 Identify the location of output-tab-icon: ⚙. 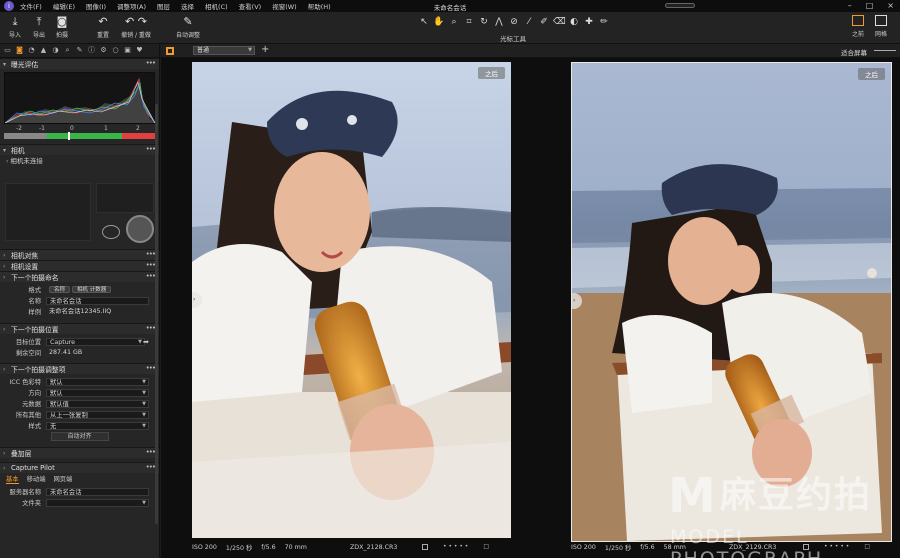
(103, 50).